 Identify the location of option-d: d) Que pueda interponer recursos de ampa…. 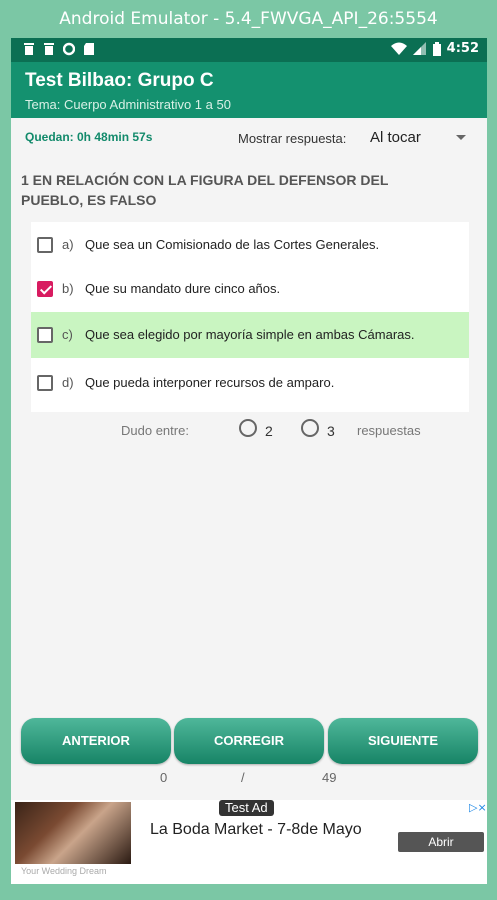
(250, 383).